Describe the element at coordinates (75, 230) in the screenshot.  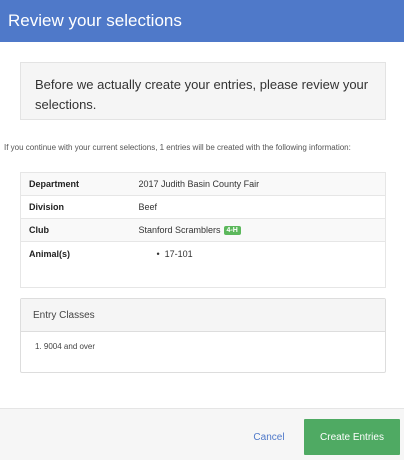
I see `row-label-club: Club` at that location.